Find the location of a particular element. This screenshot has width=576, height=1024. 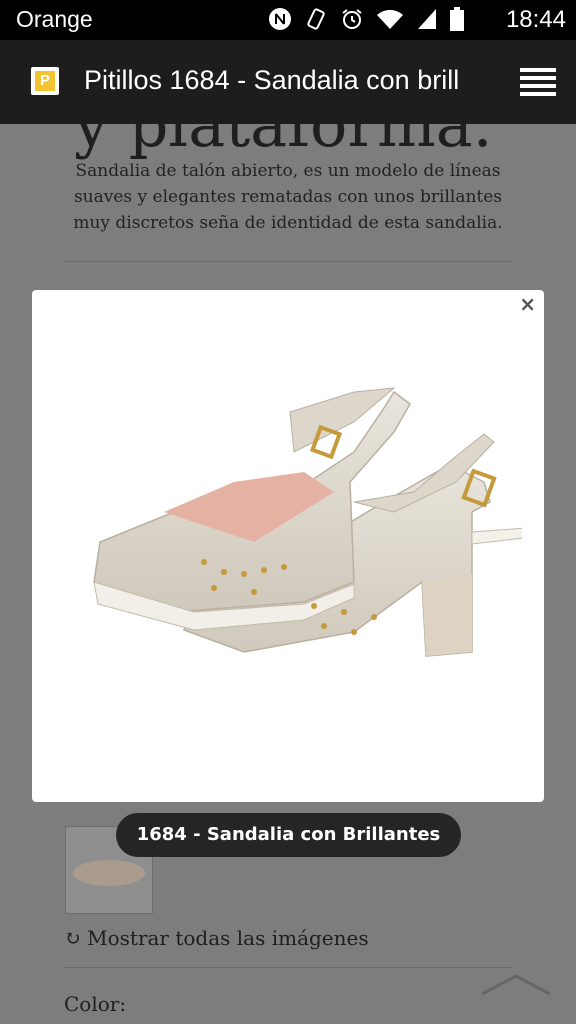

chevron-up-icon is located at coordinates (516, 985).